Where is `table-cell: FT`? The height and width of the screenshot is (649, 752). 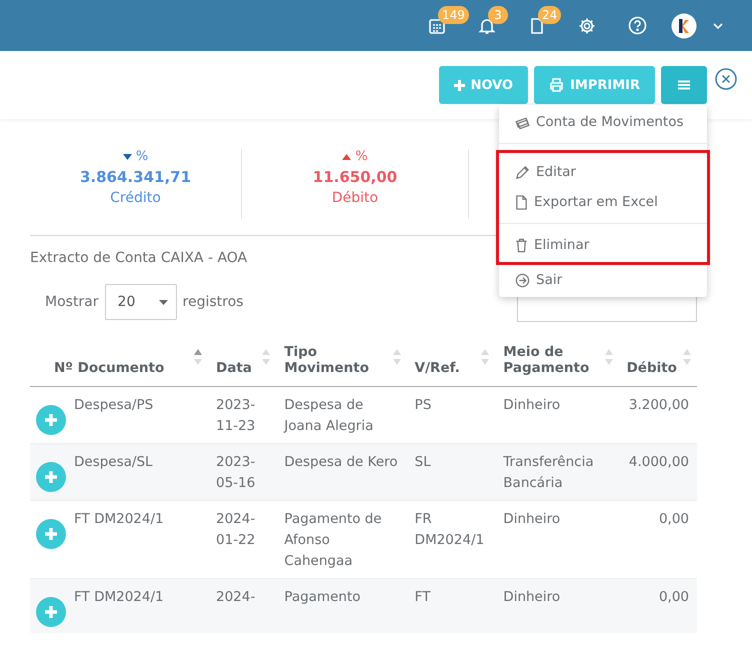
table-cell: FT is located at coordinates (451, 605).